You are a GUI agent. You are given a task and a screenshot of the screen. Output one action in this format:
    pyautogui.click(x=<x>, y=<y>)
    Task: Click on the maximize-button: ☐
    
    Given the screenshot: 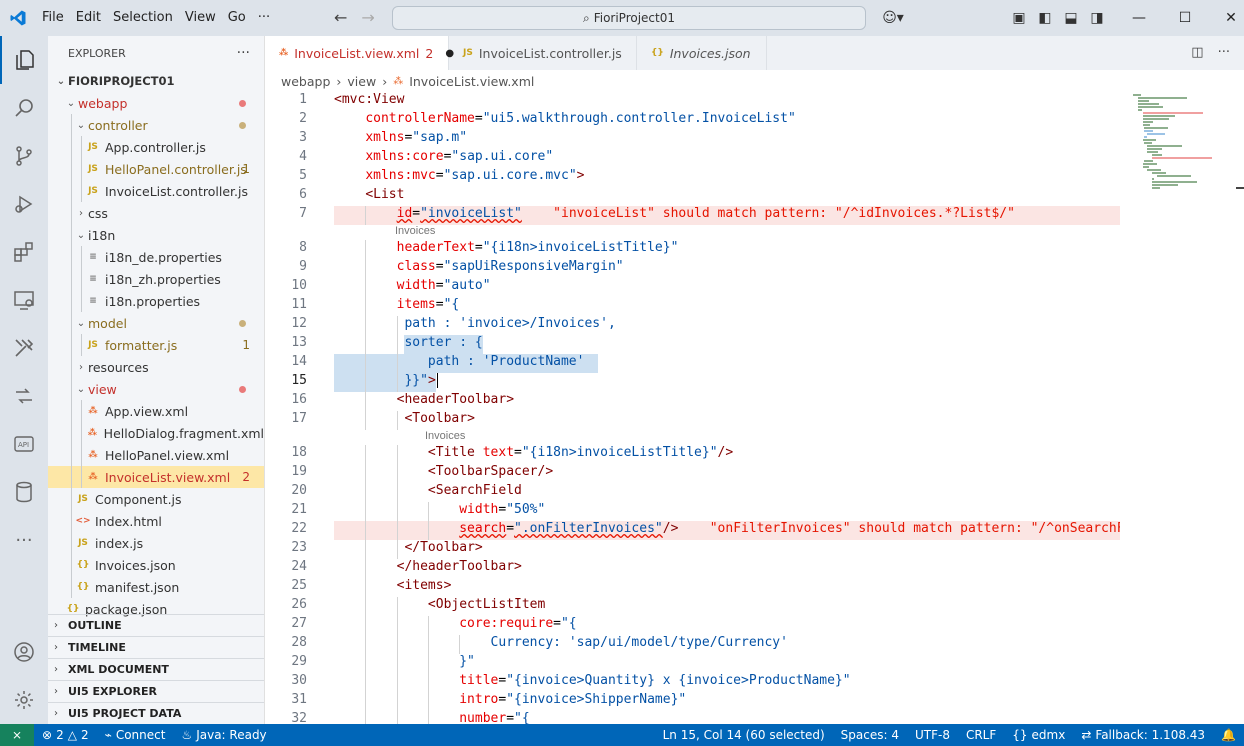 What is the action you would take?
    pyautogui.click(x=1185, y=18)
    